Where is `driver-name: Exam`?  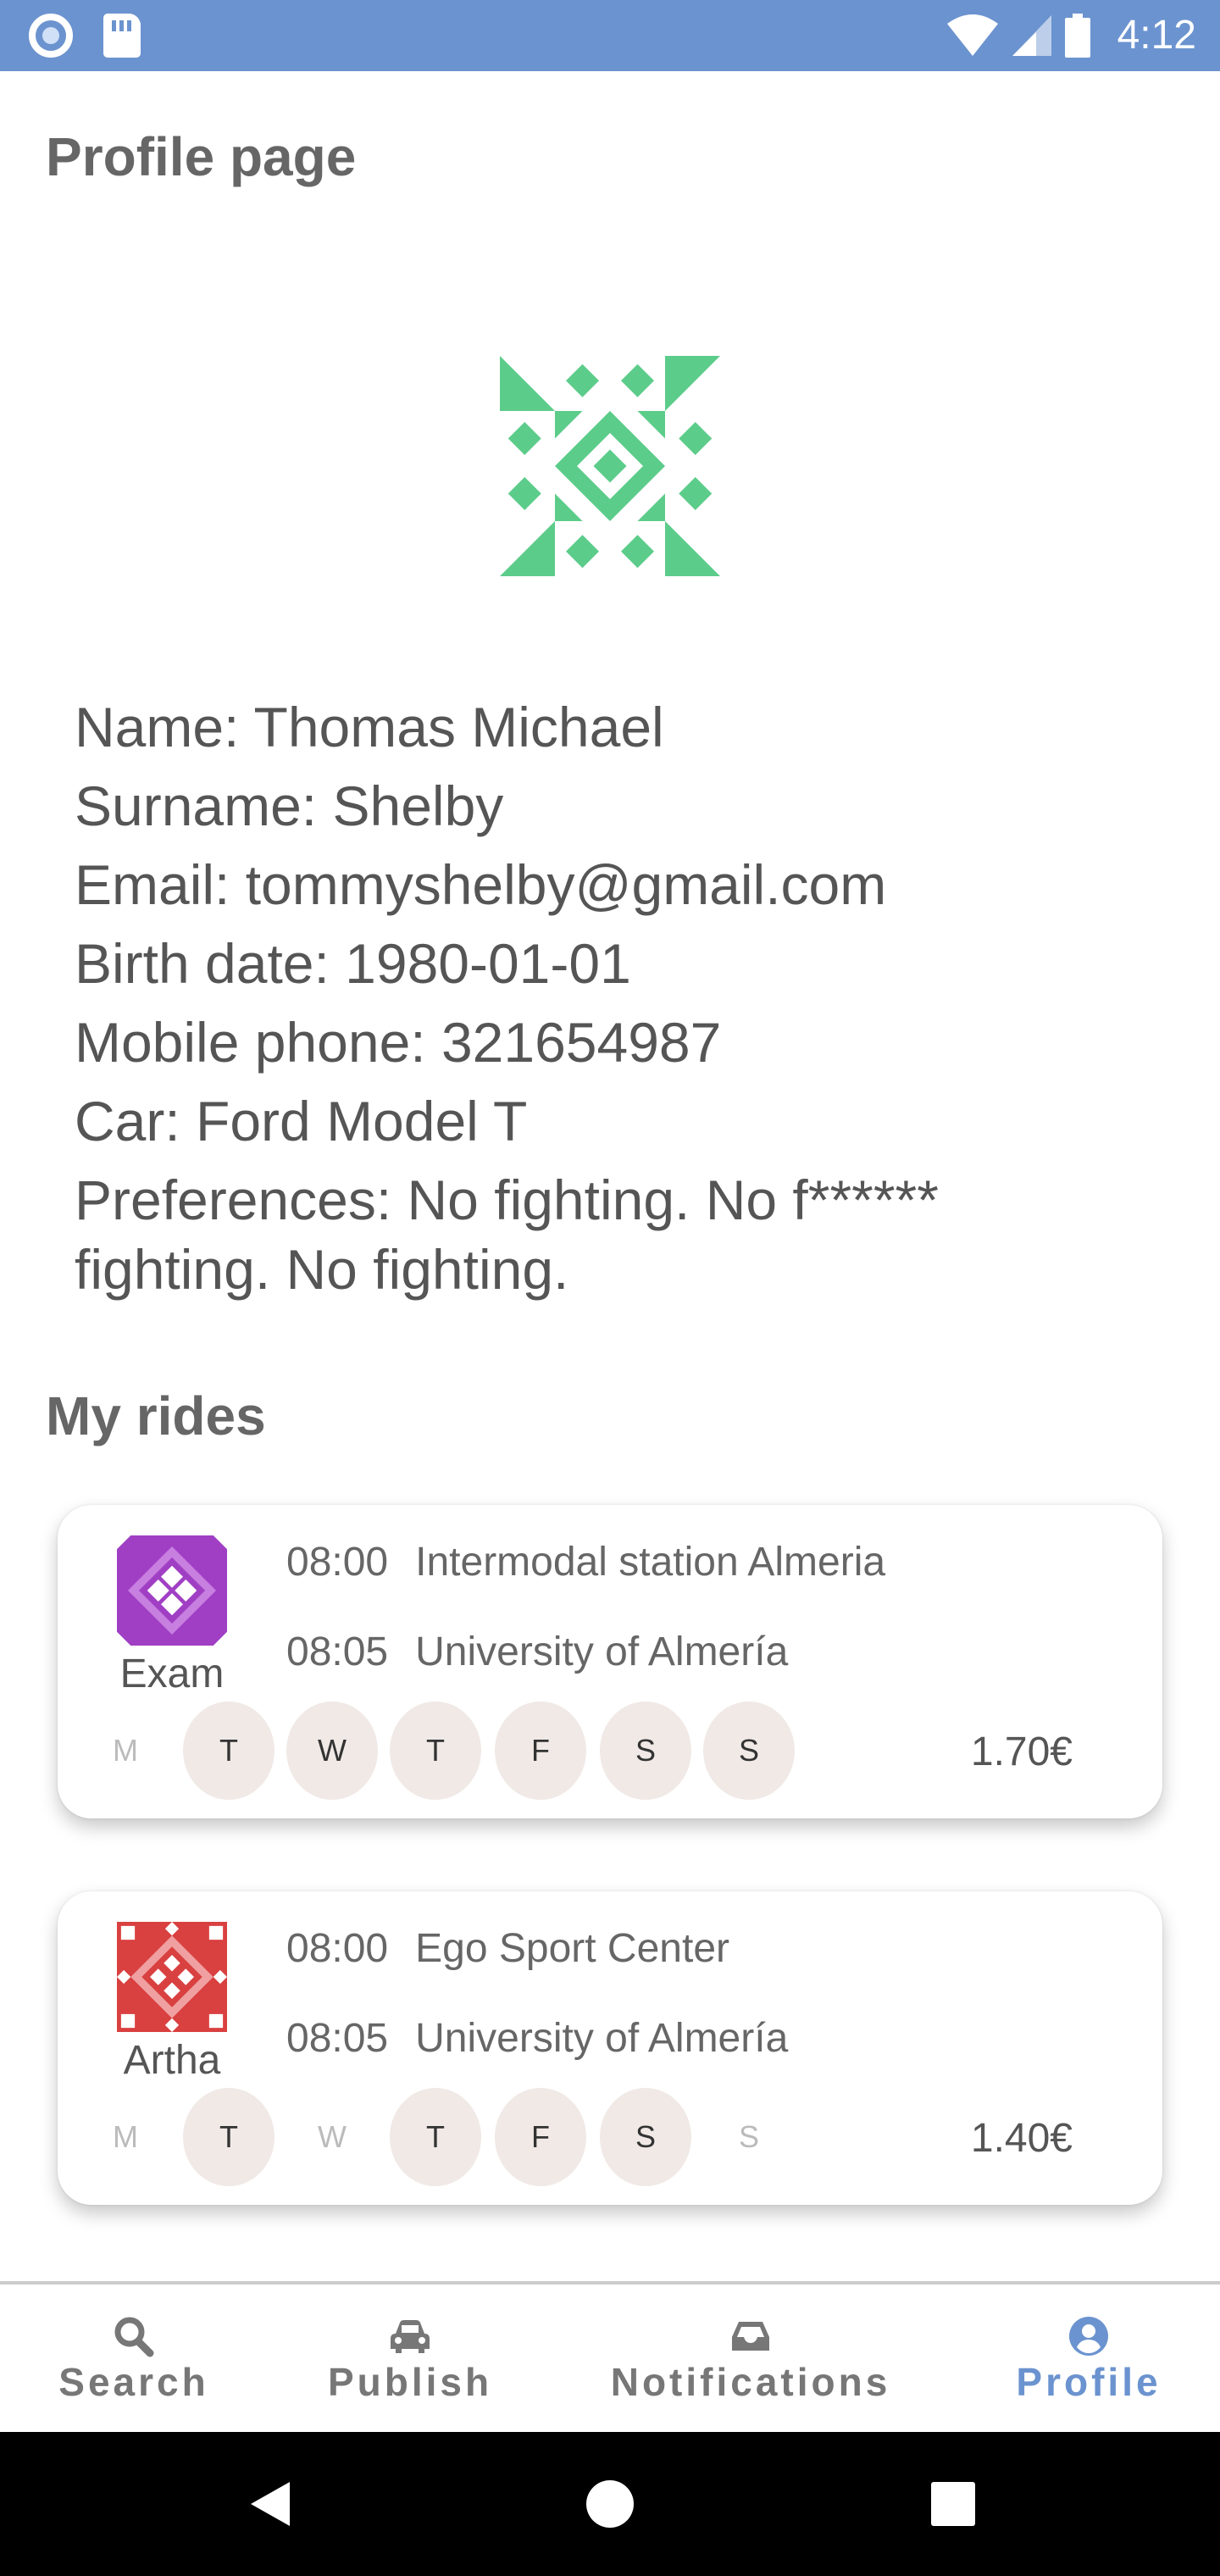 driver-name: Exam is located at coordinates (172, 1674).